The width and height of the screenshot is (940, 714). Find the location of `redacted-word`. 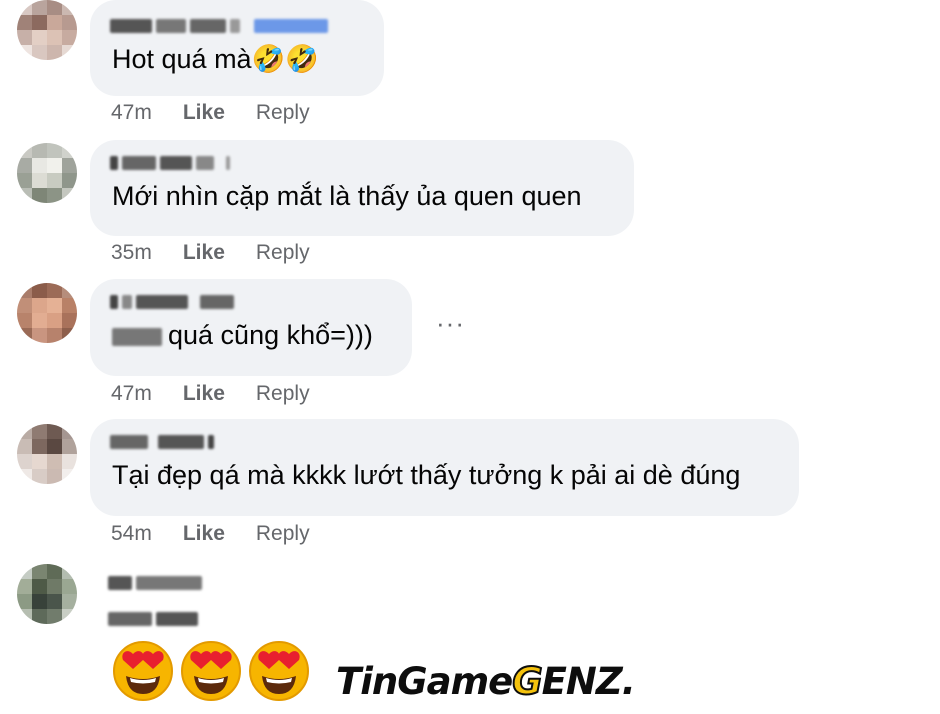

redacted-word is located at coordinates (137, 336).